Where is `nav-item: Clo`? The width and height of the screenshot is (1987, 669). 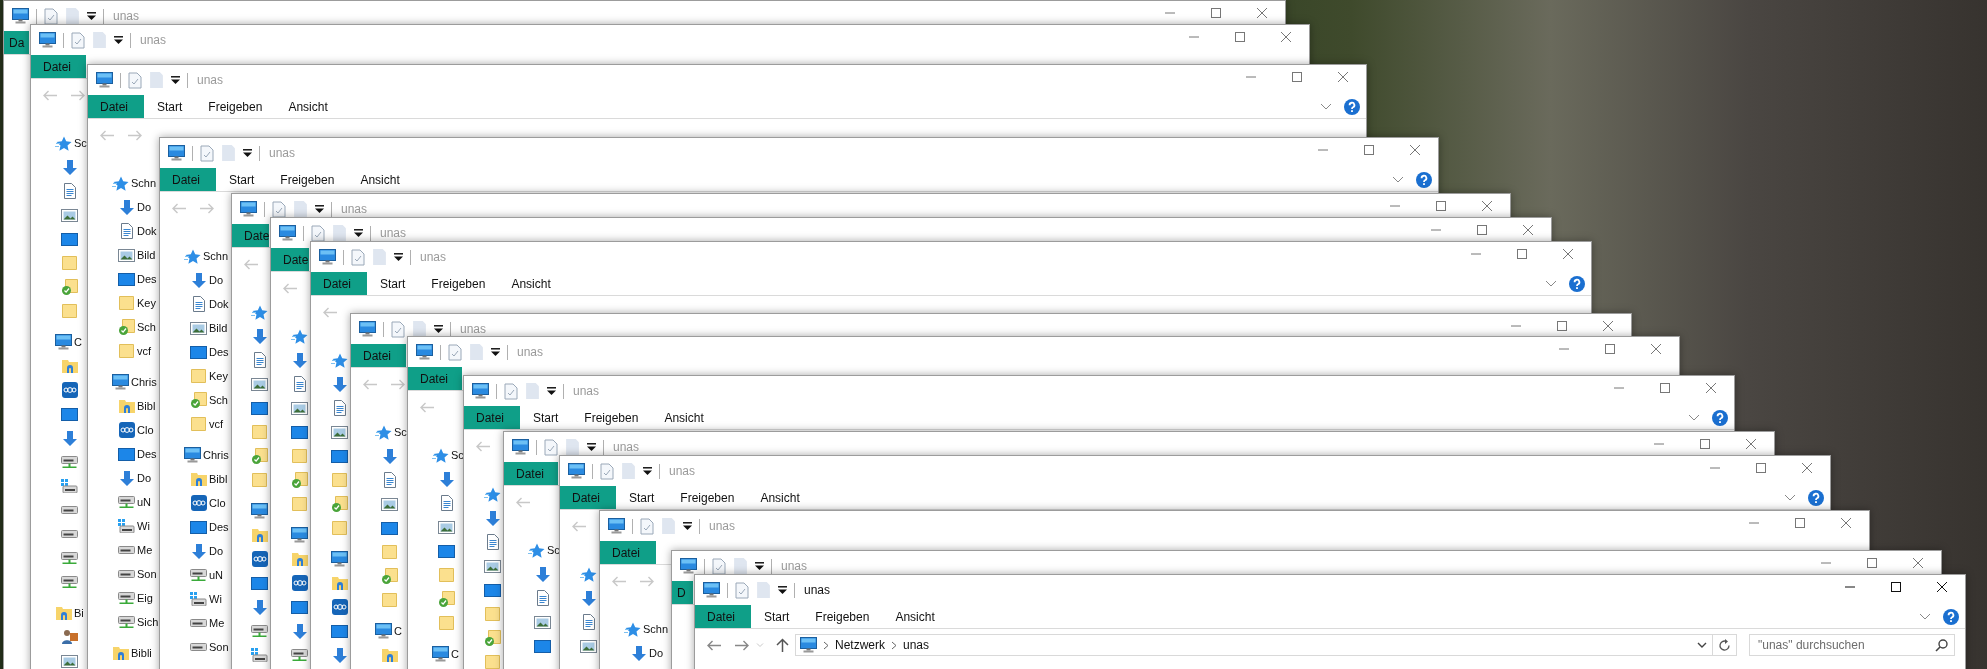
nav-item: Clo is located at coordinates (208, 503).